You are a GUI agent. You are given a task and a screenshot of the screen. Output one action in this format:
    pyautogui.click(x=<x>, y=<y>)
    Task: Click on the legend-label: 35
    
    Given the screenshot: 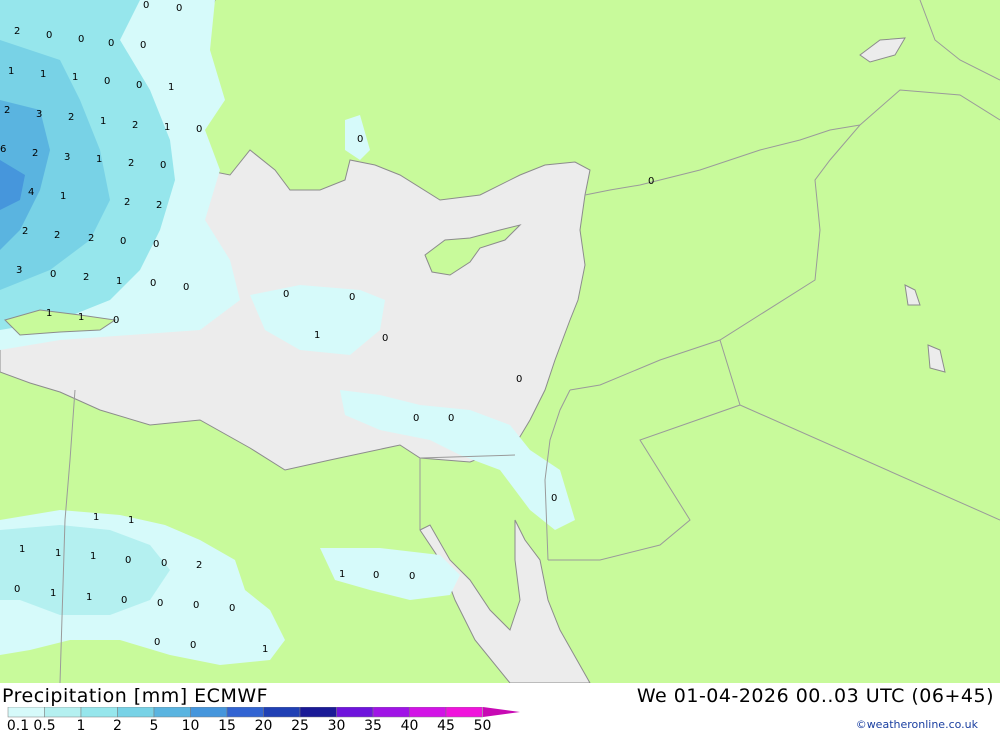 What is the action you would take?
    pyautogui.click(x=373, y=726)
    